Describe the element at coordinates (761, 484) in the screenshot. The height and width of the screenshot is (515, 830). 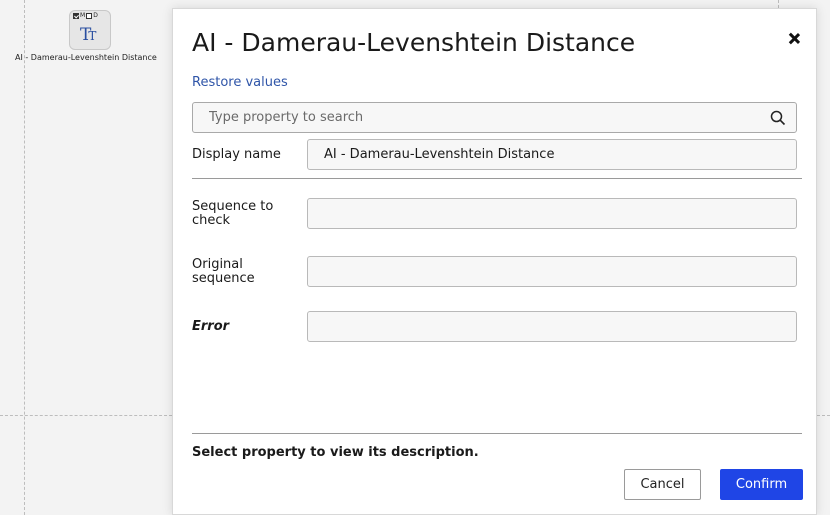
I see `confirm-button: Confirm` at that location.